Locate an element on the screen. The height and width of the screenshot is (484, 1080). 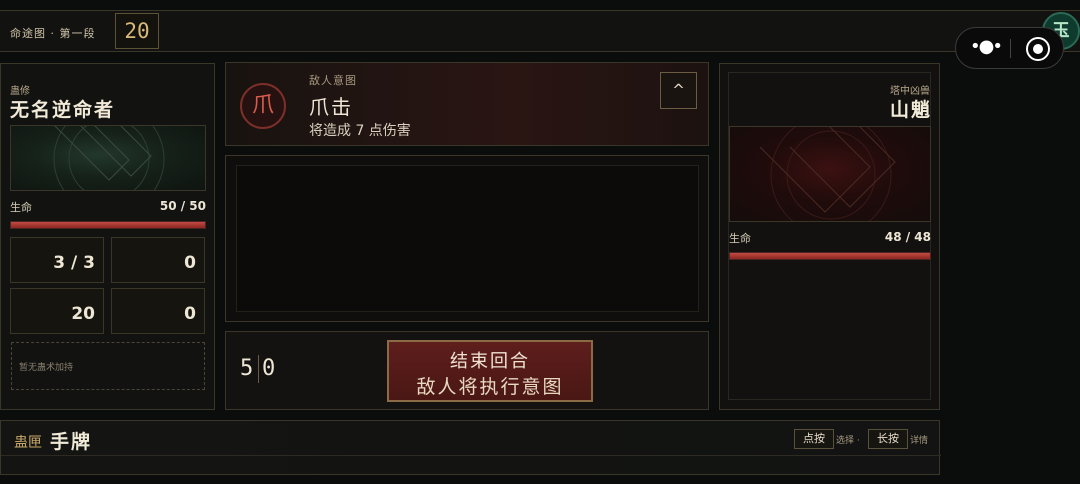
stat-value-3: 20 is located at coordinates (83, 314).